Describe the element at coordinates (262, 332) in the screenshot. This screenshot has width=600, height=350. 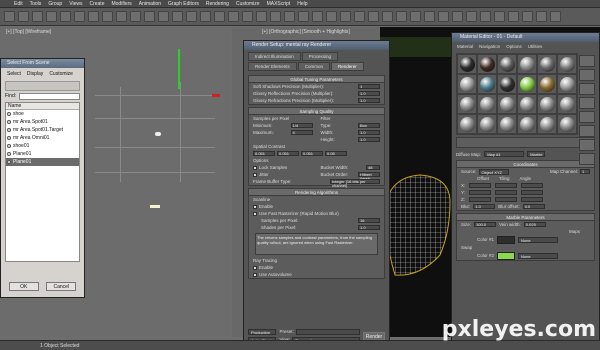
I see `production-dropdown: Production` at that location.